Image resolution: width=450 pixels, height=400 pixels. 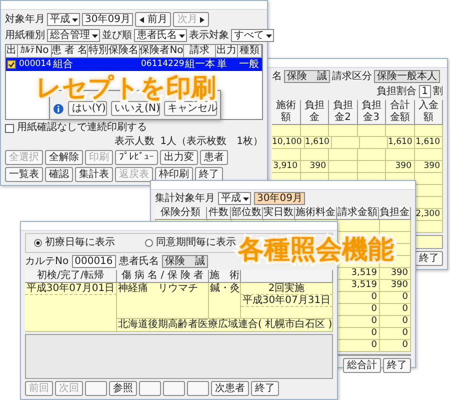 What do you see at coordinates (286, 112) in the screenshot?
I see `column-header: 施術額` at bounding box center [286, 112].